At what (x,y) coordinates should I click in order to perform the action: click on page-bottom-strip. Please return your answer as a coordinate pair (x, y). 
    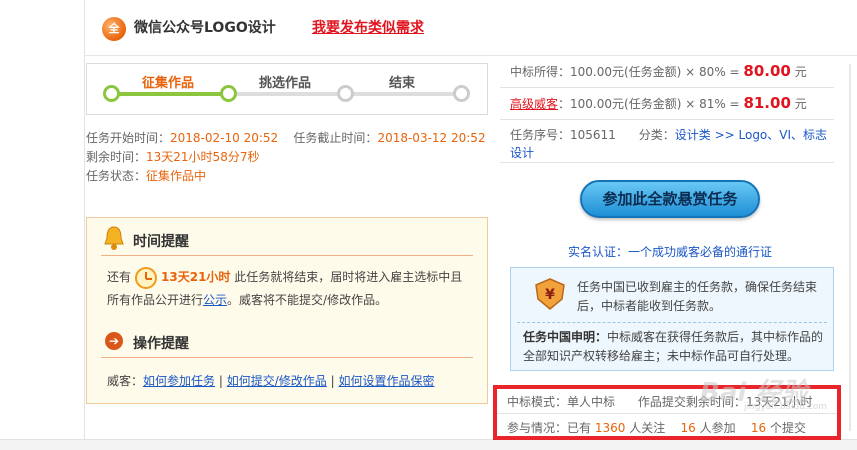
    Looking at the image, I should click on (428, 444).